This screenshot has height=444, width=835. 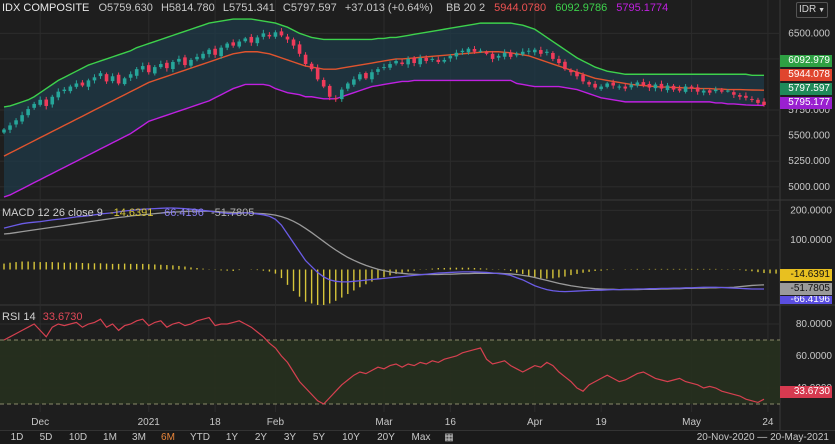 I want to click on bb-lower-tag: 5795.177, so click(x=806, y=103).